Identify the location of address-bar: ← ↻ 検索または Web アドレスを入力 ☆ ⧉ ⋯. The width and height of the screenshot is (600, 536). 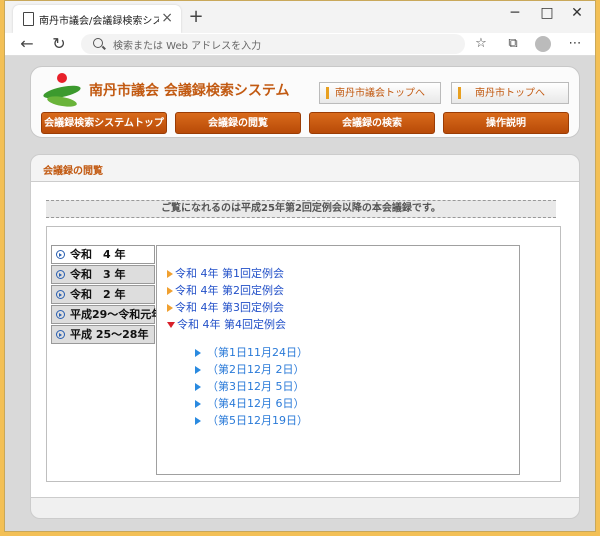
(300, 44).